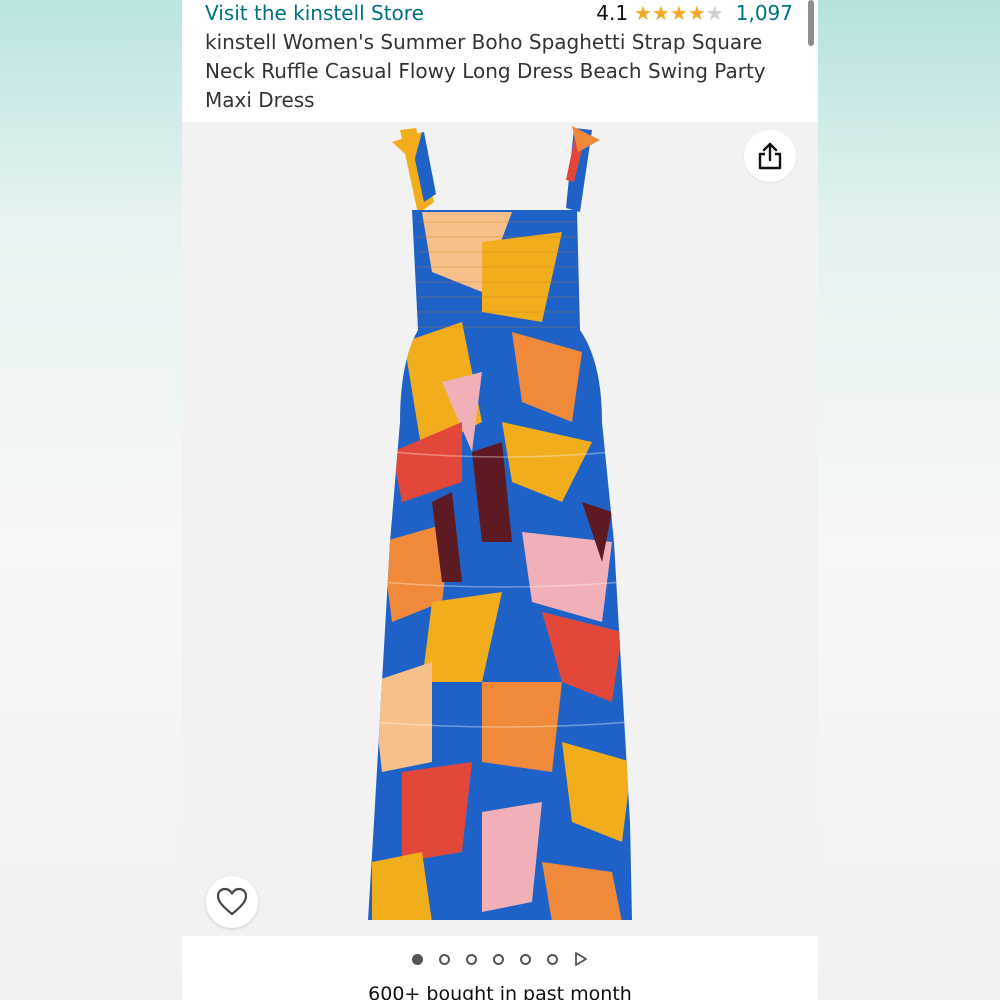 The image size is (1000, 1000). I want to click on share-button, so click(770, 156).